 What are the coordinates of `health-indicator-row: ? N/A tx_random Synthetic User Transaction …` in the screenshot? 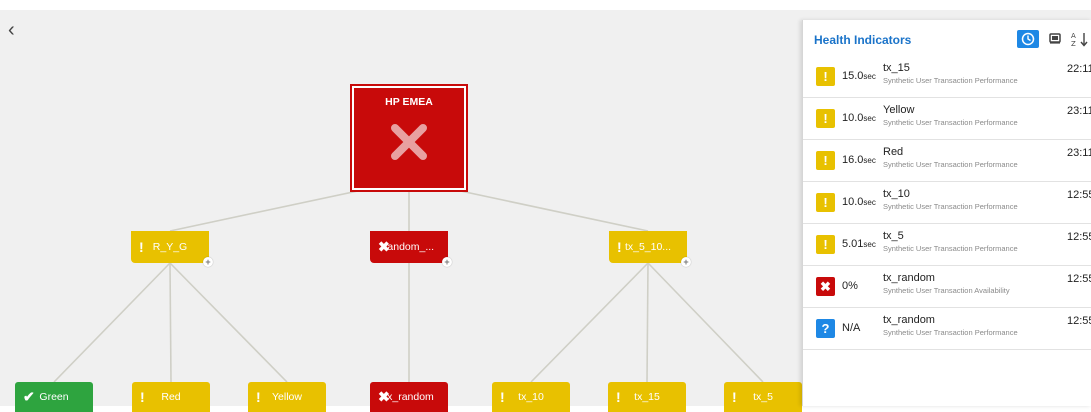 It's located at (947, 329).